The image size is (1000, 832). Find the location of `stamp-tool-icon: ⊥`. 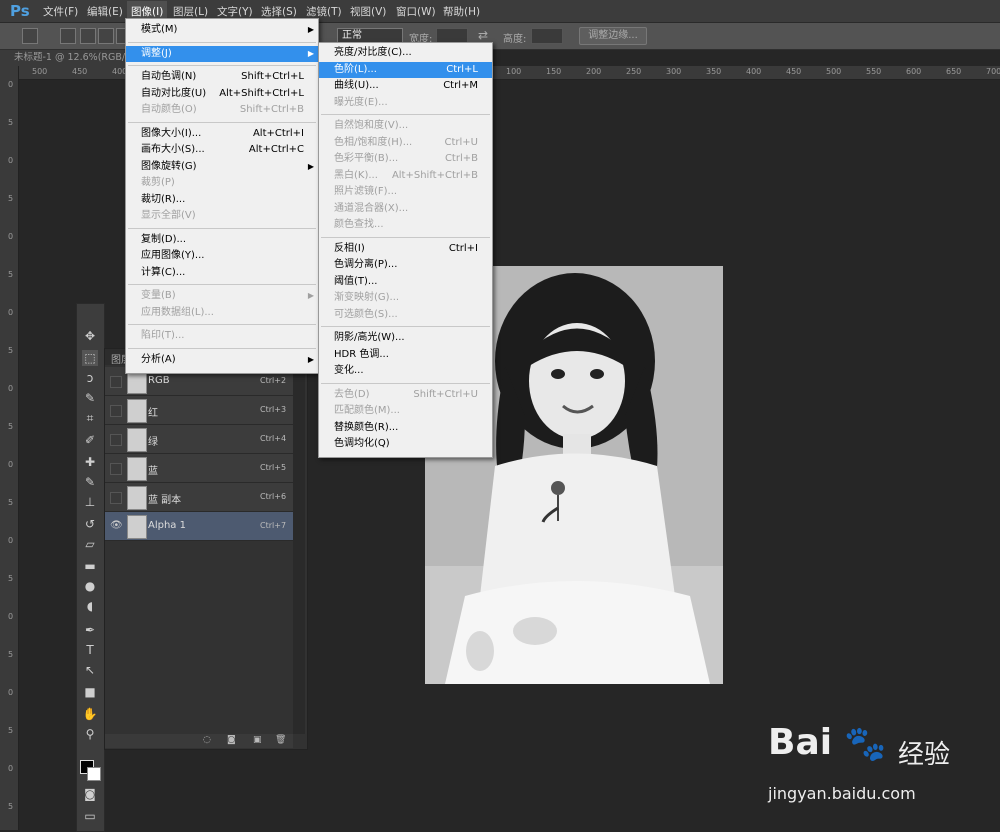

stamp-tool-icon: ⊥ is located at coordinates (90, 502).